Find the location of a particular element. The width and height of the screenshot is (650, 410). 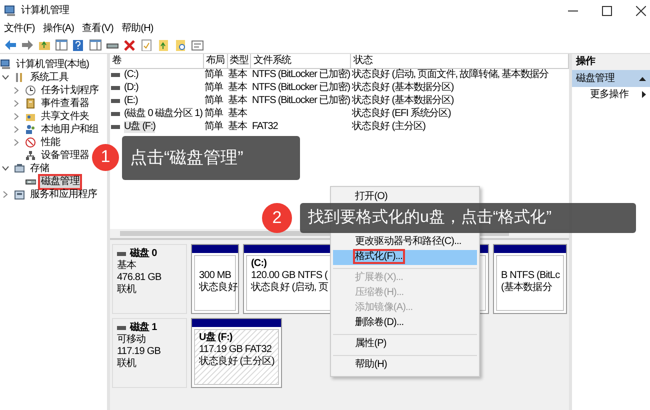

step-number: 1 is located at coordinates (105, 157).